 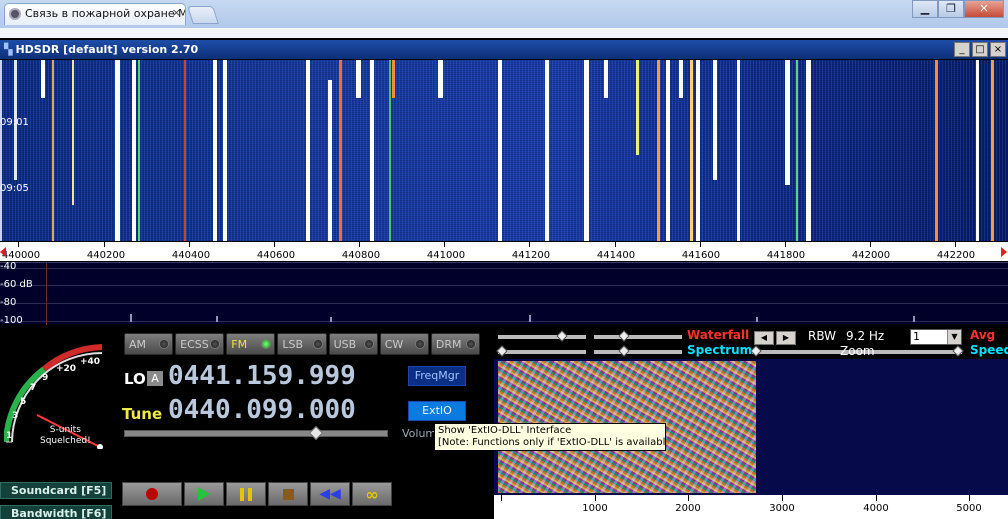 I want to click on app-close-button: ×, so click(x=998, y=49).